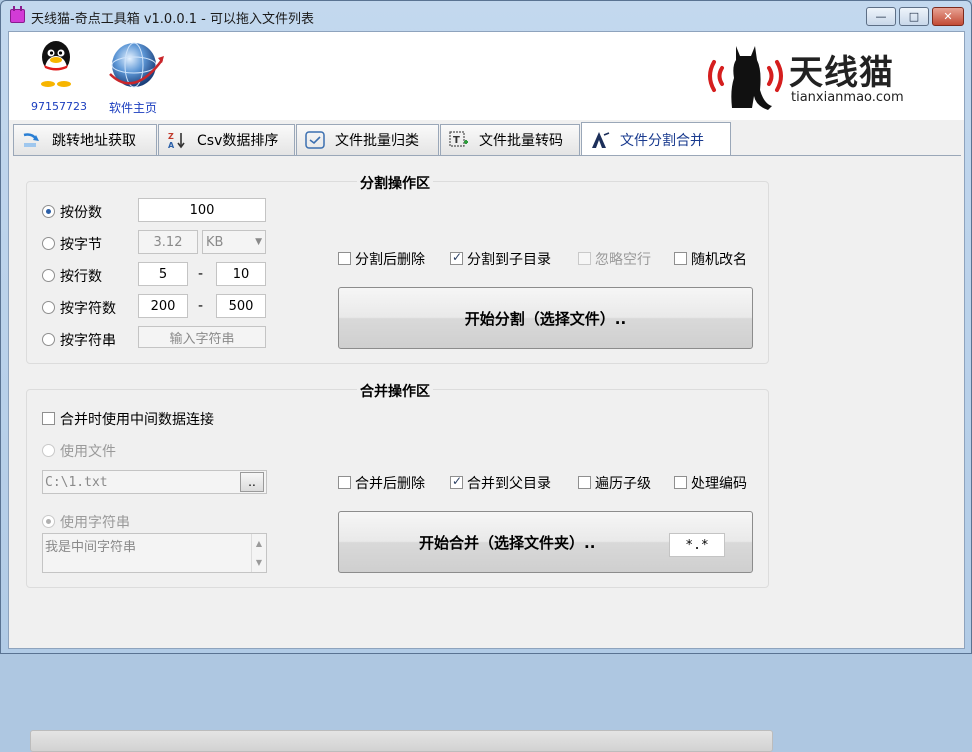 This screenshot has width=972, height=752. Describe the element at coordinates (507, 542) in the screenshot. I see `start-merge-label: 开始合并（选择文件夹）..` at that location.